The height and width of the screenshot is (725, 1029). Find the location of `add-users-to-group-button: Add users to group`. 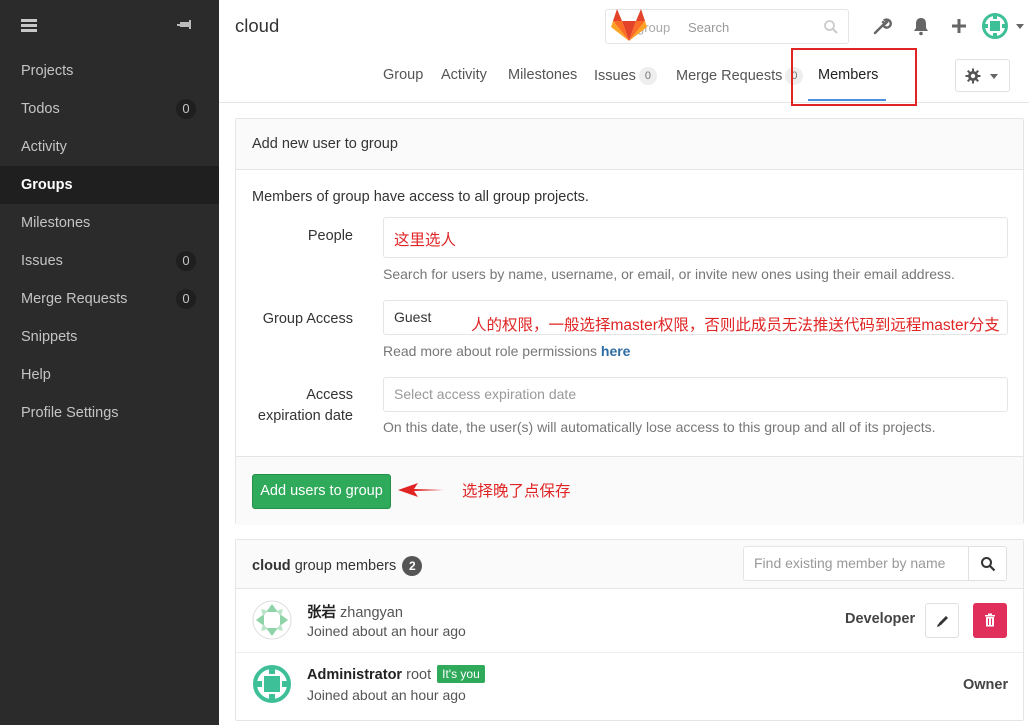

add-users-to-group-button: Add users to group is located at coordinates (321, 491).